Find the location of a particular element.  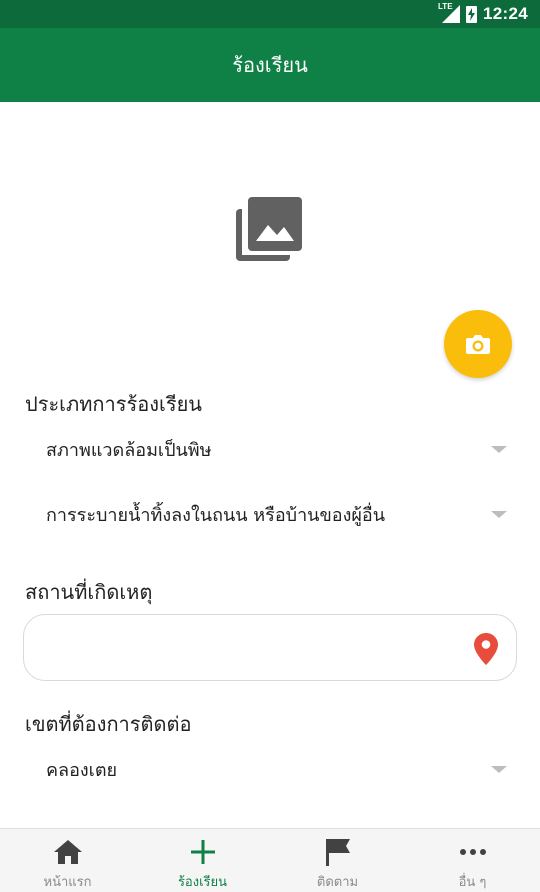

status-bar: LTE 12:24 is located at coordinates (270, 14).